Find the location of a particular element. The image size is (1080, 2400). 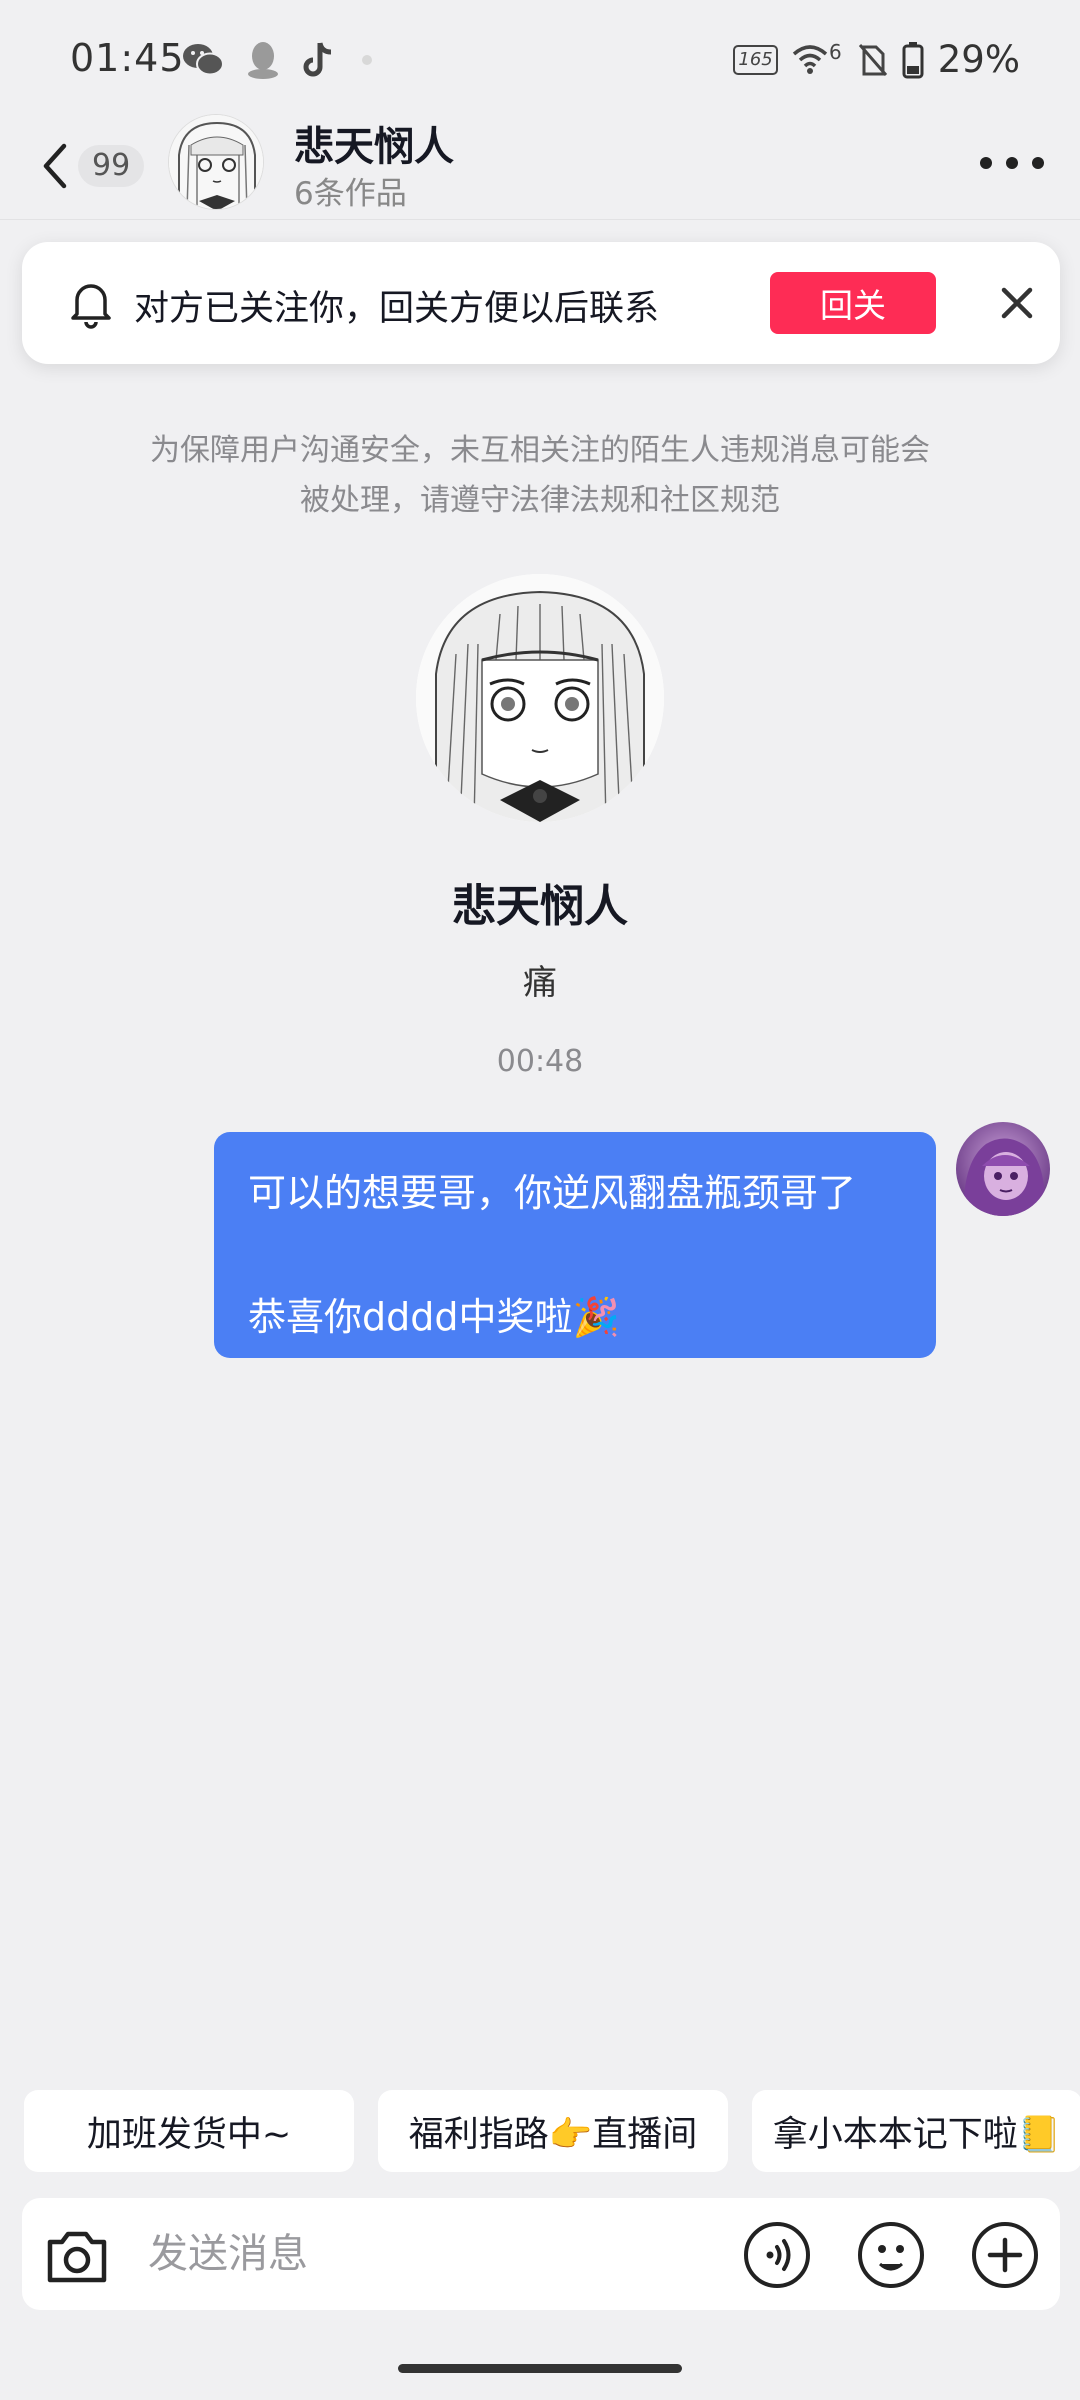

chat-header: 99 悲天悯人 6条作品 is located at coordinates (540, 165).